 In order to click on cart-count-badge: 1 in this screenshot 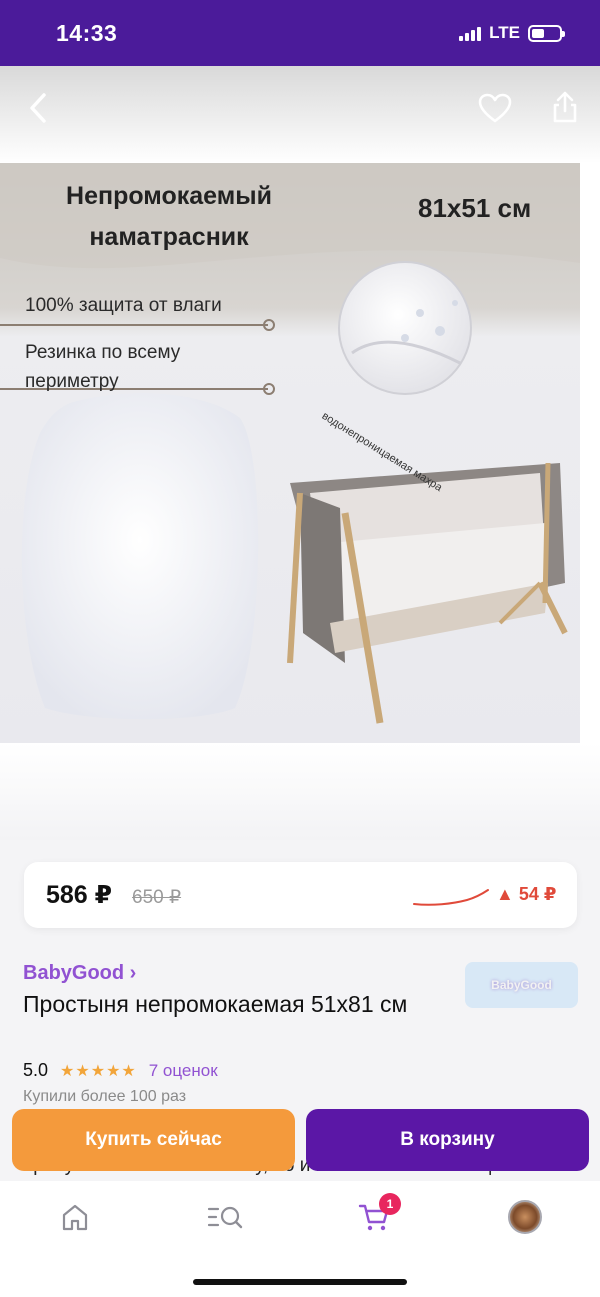, I will do `click(390, 1204)`.